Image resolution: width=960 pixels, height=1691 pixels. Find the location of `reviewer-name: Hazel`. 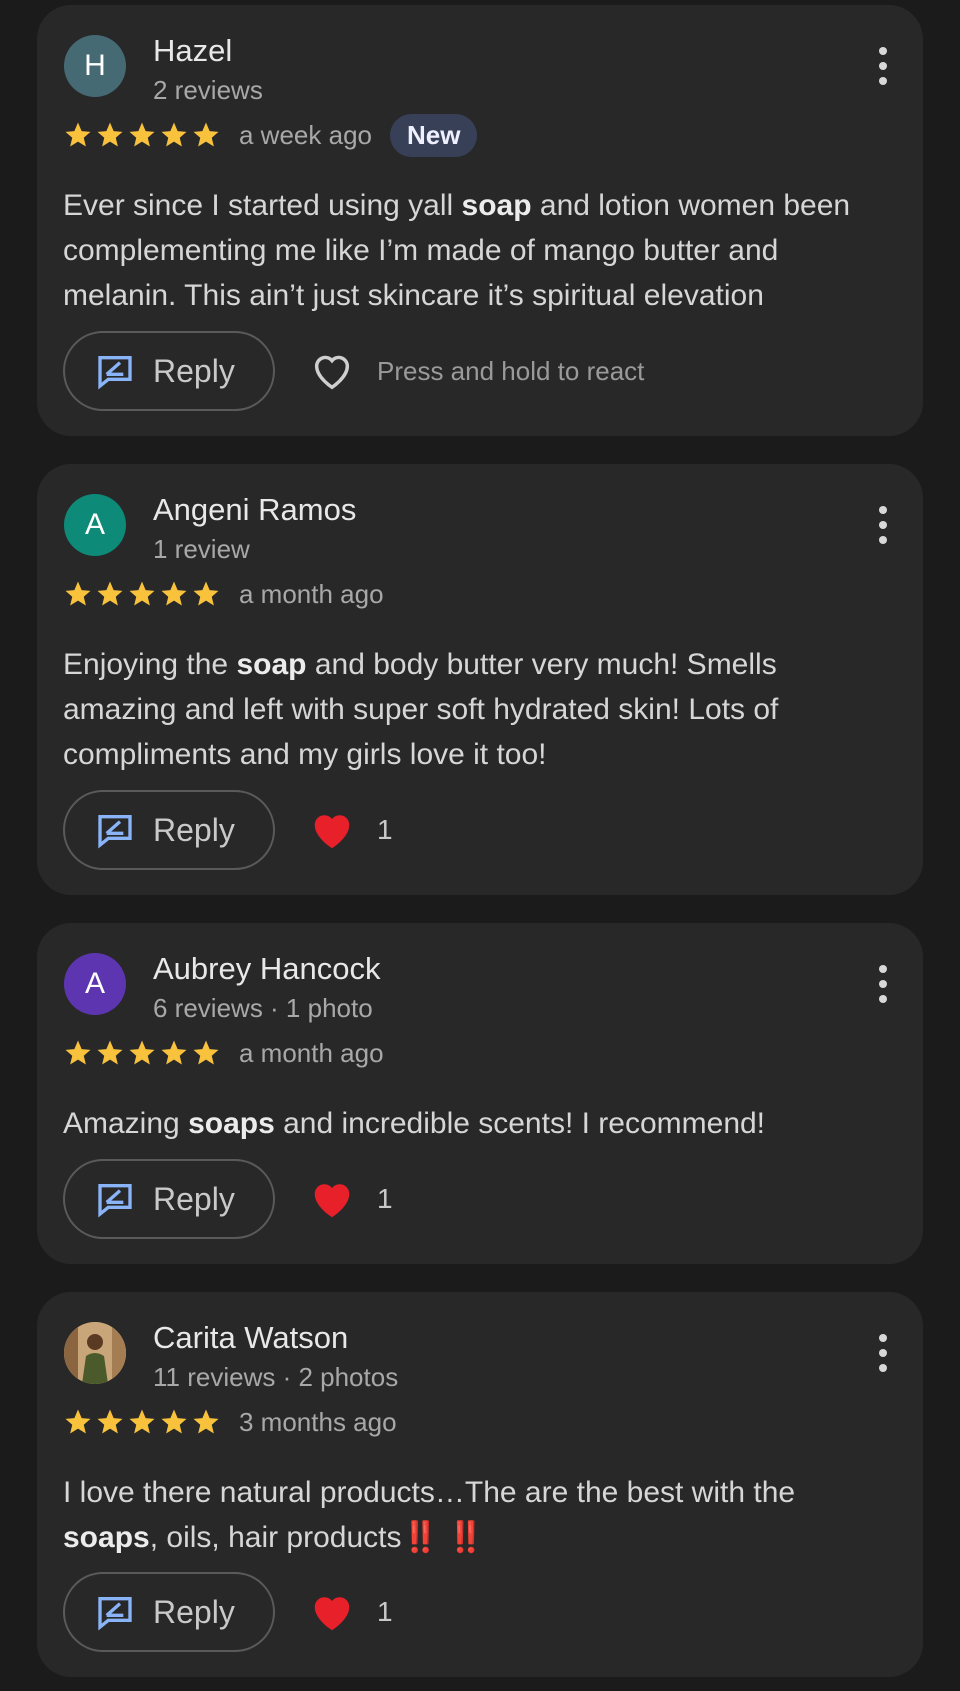

reviewer-name: Hazel is located at coordinates (192, 51).